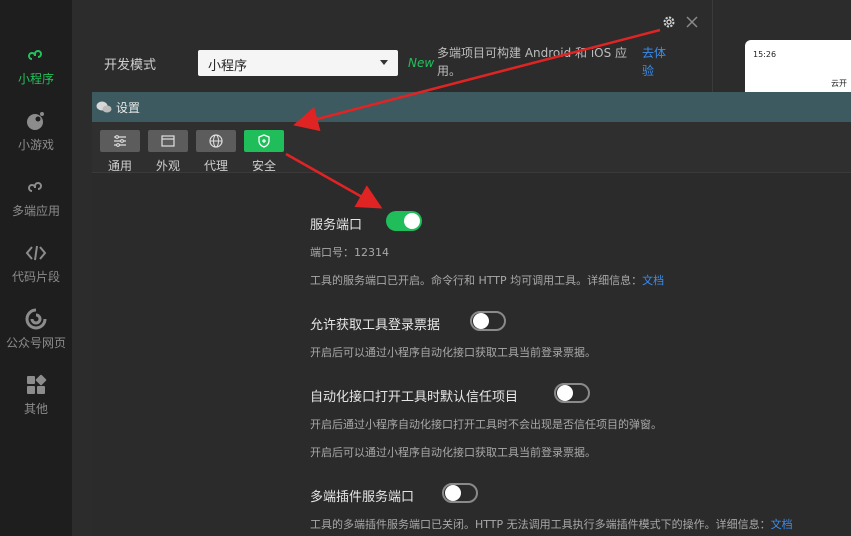 The width and height of the screenshot is (851, 536). I want to click on auto-trust-toggle, so click(572, 393).